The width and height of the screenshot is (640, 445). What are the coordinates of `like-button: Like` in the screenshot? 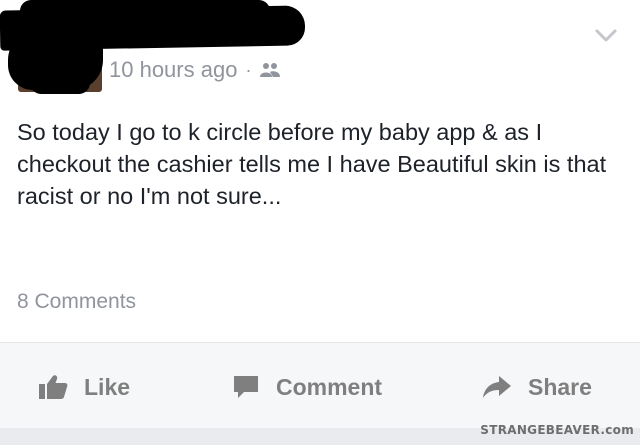 It's located at (84, 387).